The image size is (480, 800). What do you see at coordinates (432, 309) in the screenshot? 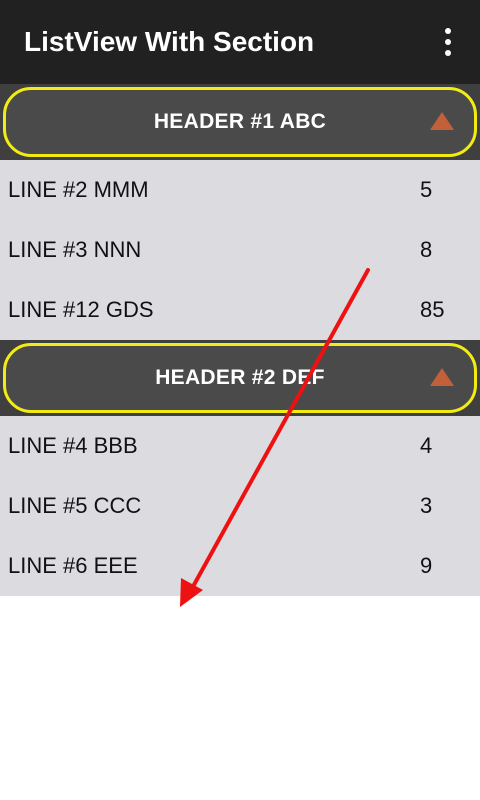
I see `list-item-value: 85` at bounding box center [432, 309].